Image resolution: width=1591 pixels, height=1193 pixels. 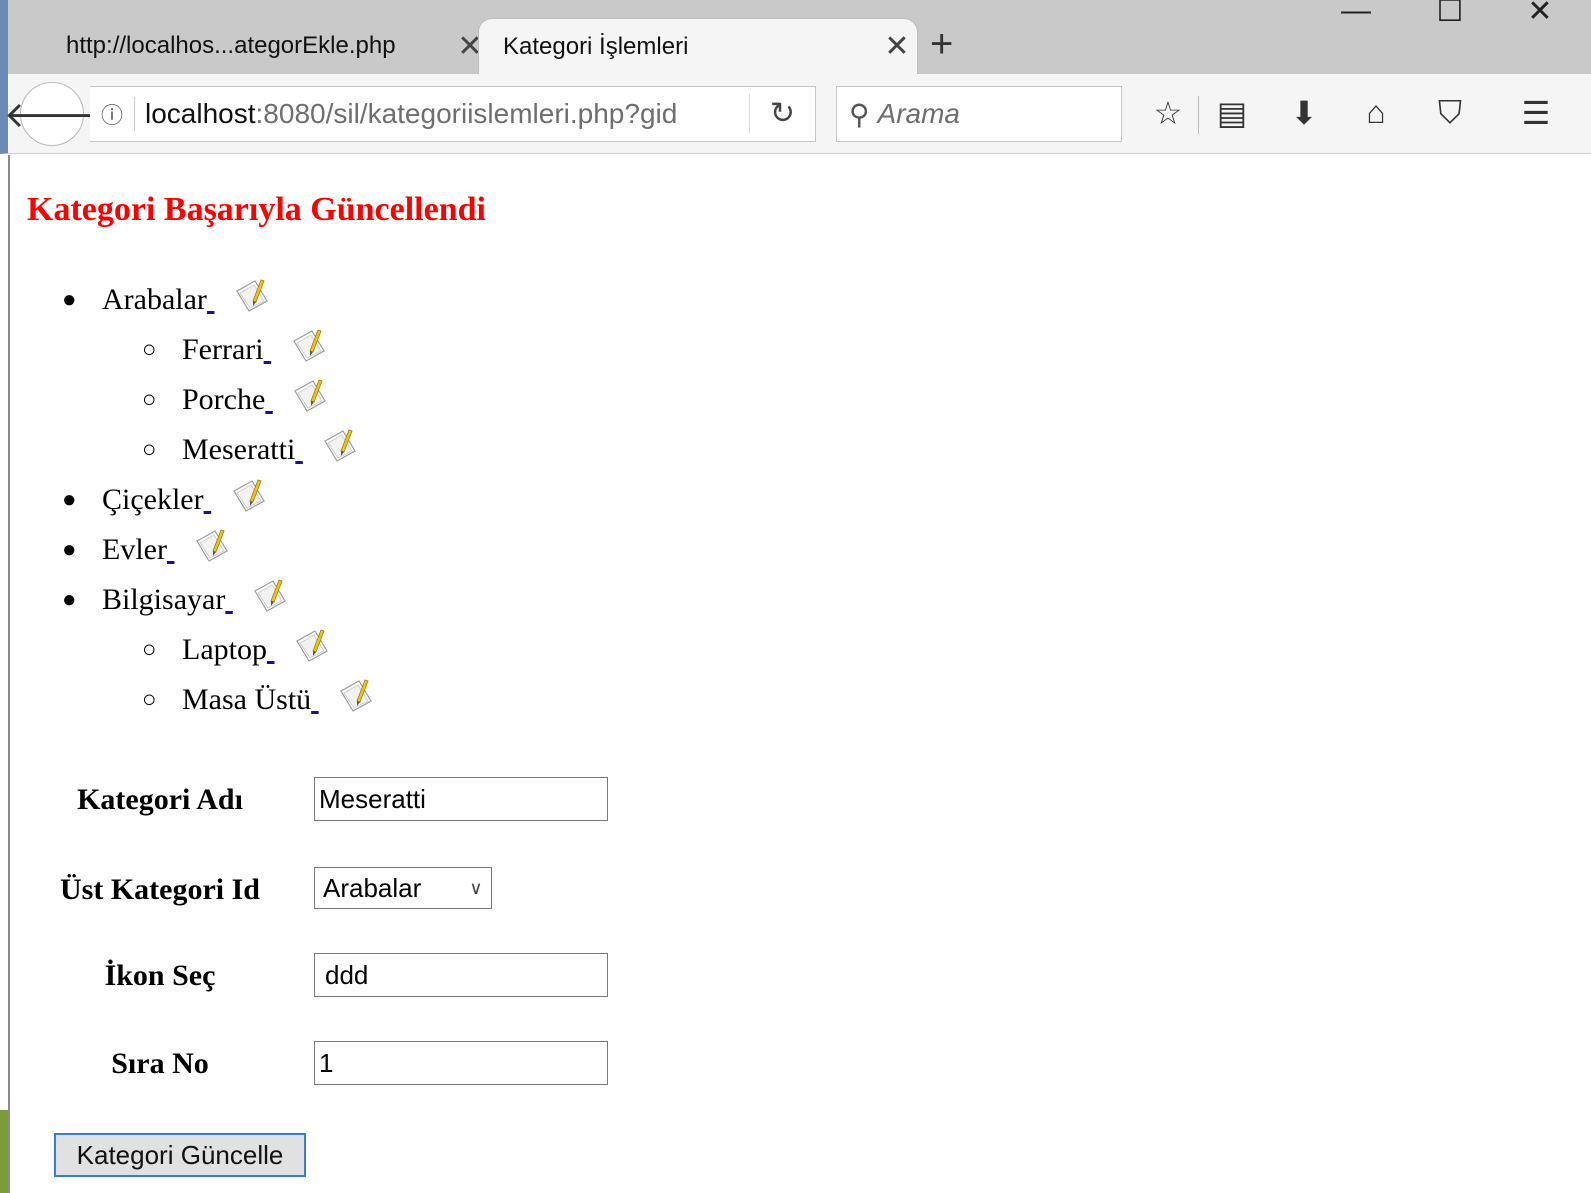 What do you see at coordinates (153, 499) in the screenshot?
I see `category-label: Çiçekler` at bounding box center [153, 499].